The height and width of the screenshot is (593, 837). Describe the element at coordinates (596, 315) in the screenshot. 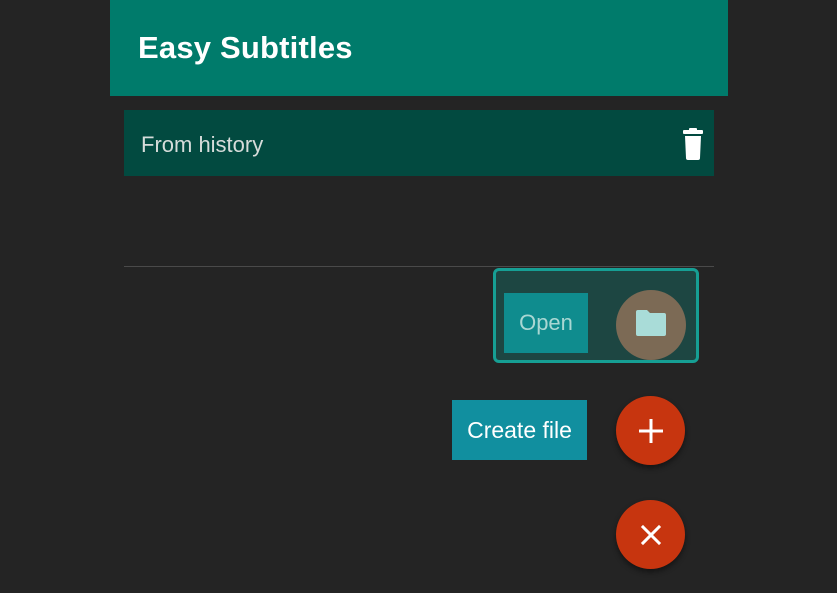

I see `open-file-action: Open` at that location.